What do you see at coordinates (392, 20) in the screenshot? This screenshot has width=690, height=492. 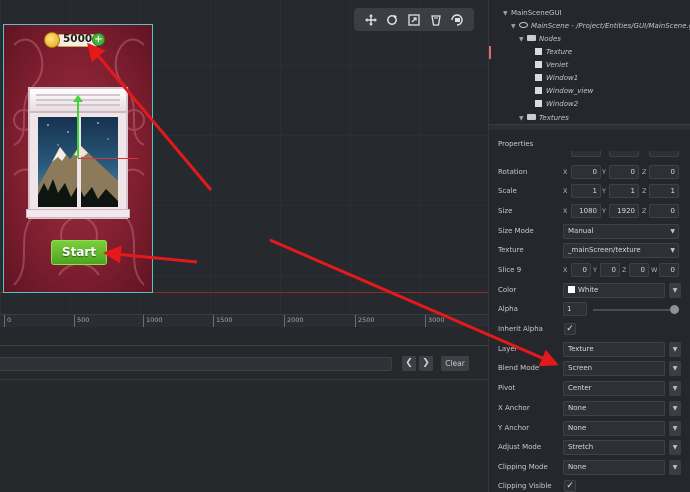 I see `rotate-icon` at bounding box center [392, 20].